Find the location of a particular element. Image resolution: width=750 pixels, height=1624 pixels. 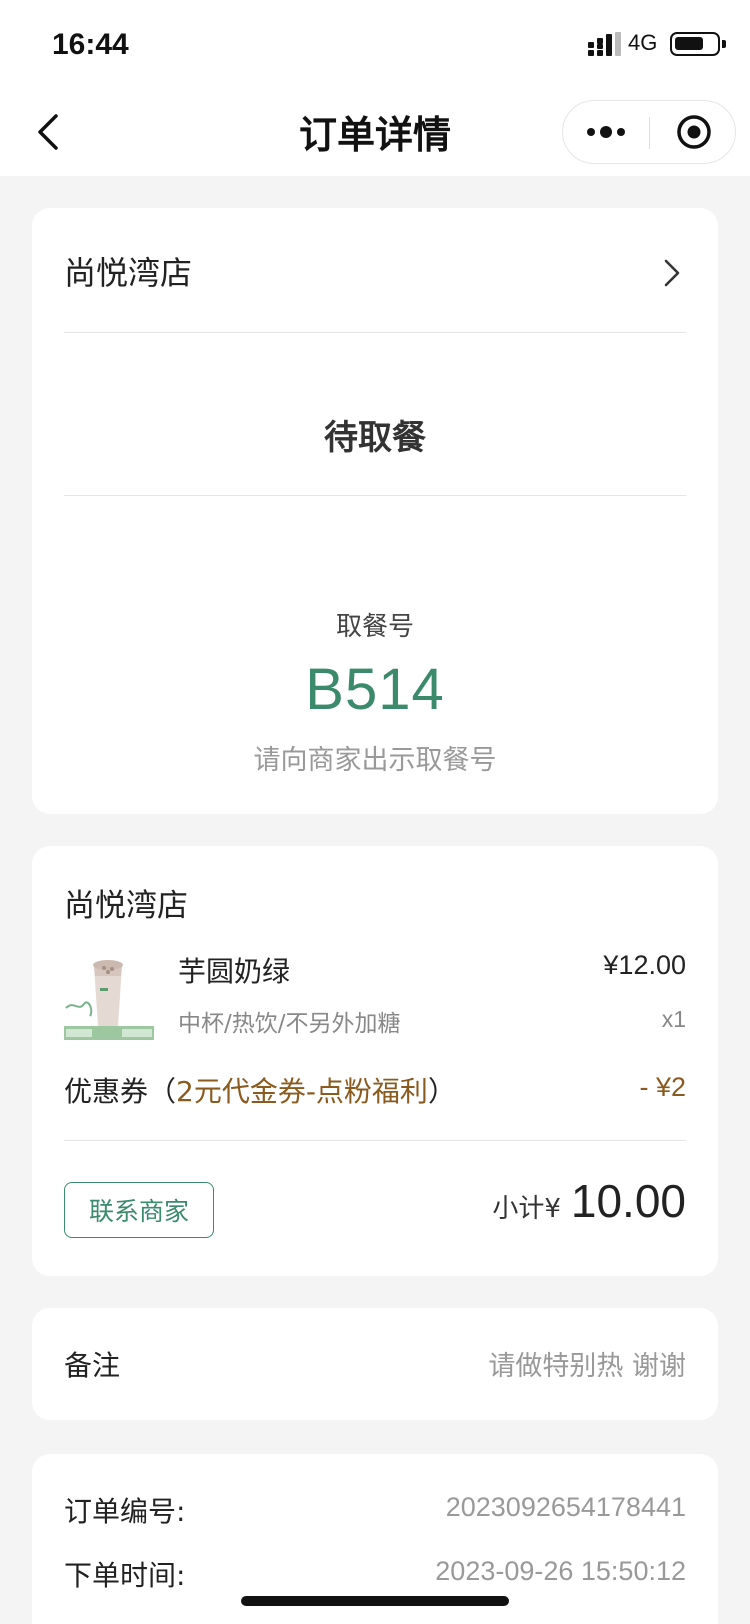

network-type: 4G is located at coordinates (643, 42).